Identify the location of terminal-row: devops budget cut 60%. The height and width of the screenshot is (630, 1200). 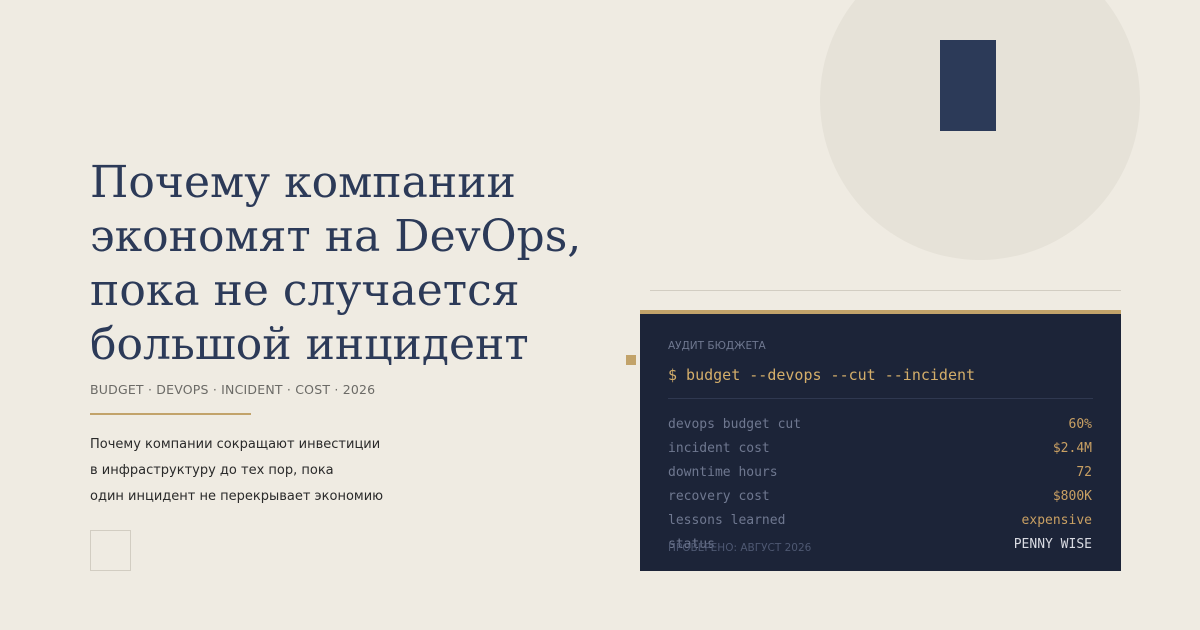
(880, 425).